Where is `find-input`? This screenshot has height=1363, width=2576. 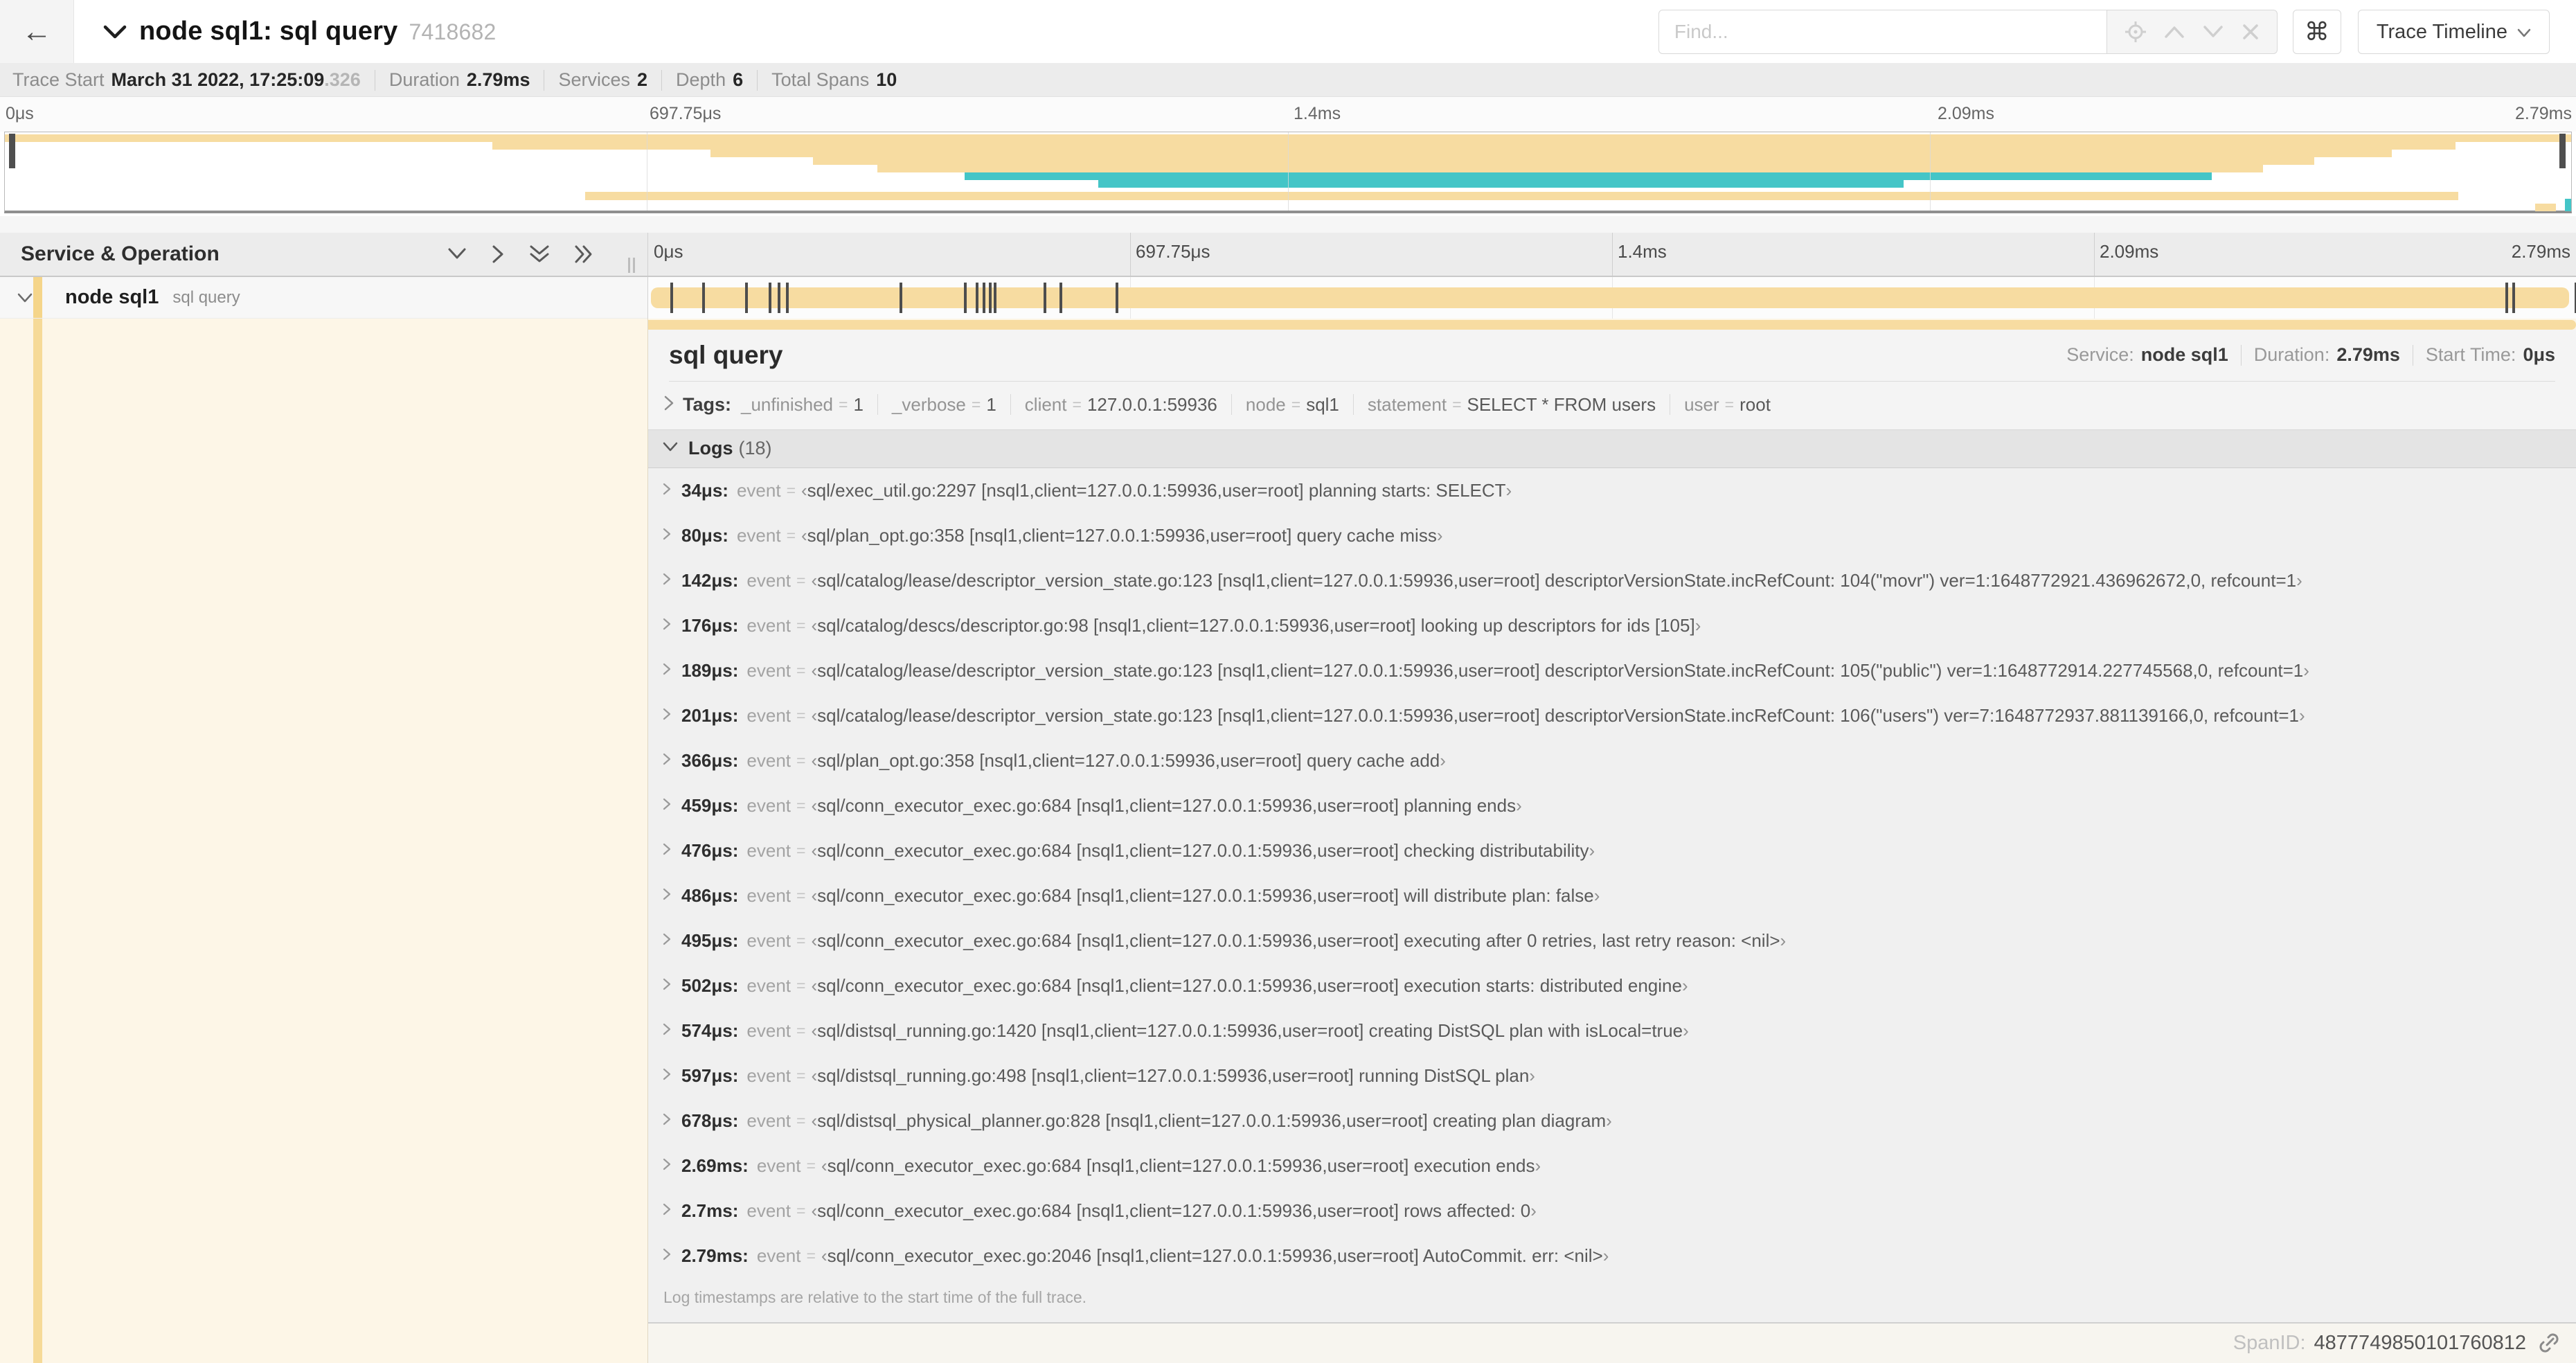
find-input is located at coordinates (1882, 32).